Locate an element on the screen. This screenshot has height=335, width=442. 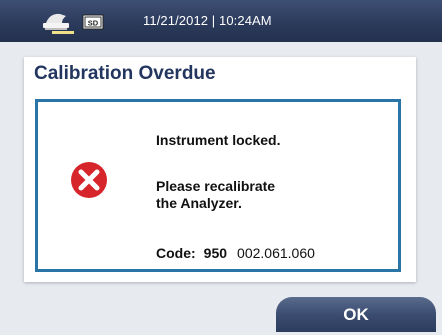
svg-text: SD is located at coordinates (93, 23).